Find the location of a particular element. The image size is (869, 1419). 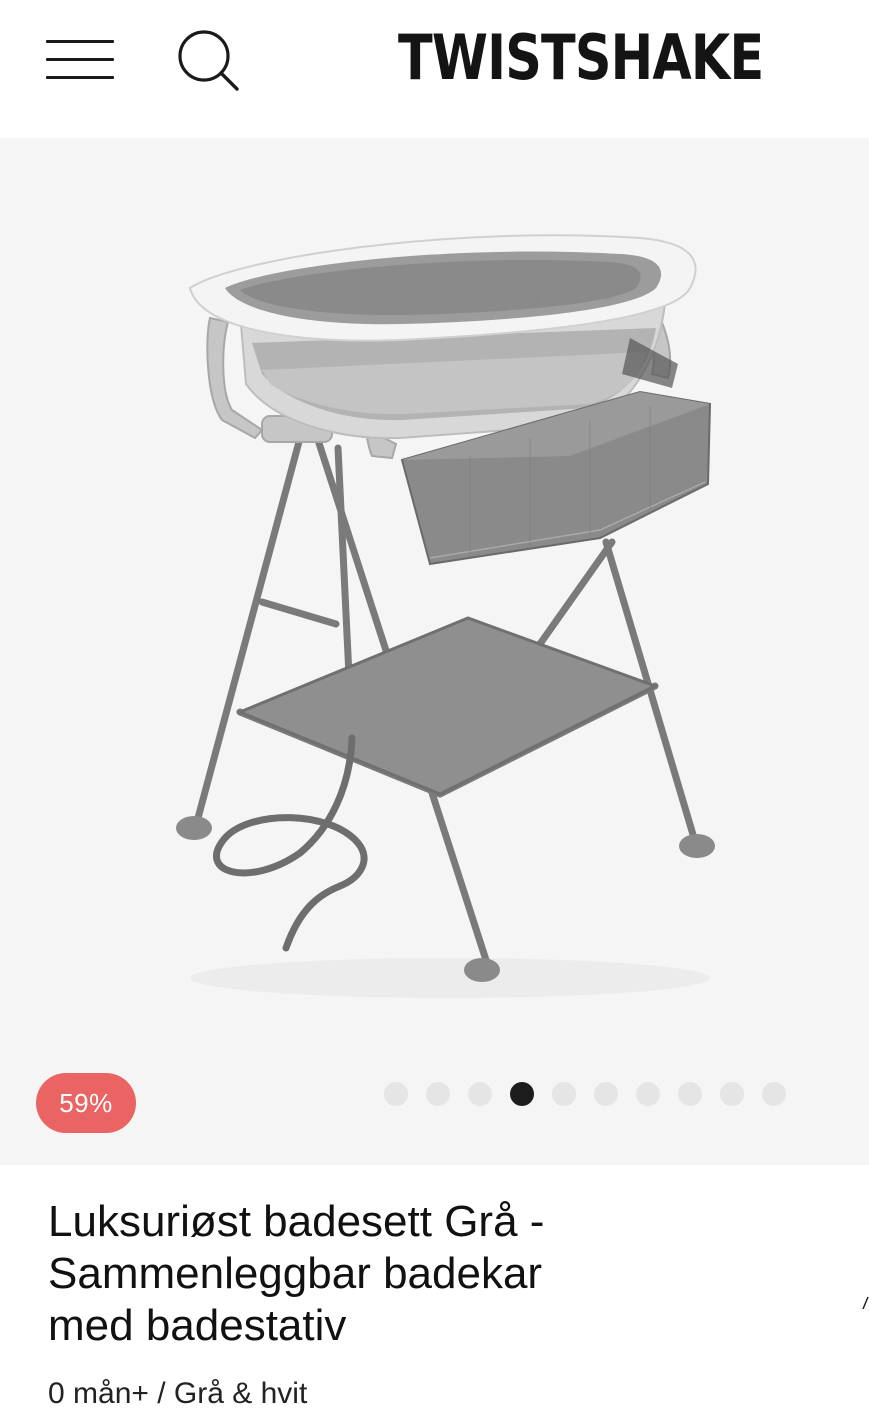

offscreen-element-edge is located at coordinates (865, 1303).